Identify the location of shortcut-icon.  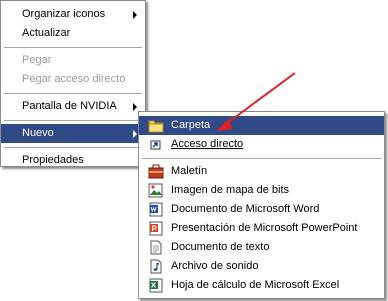
(155, 145).